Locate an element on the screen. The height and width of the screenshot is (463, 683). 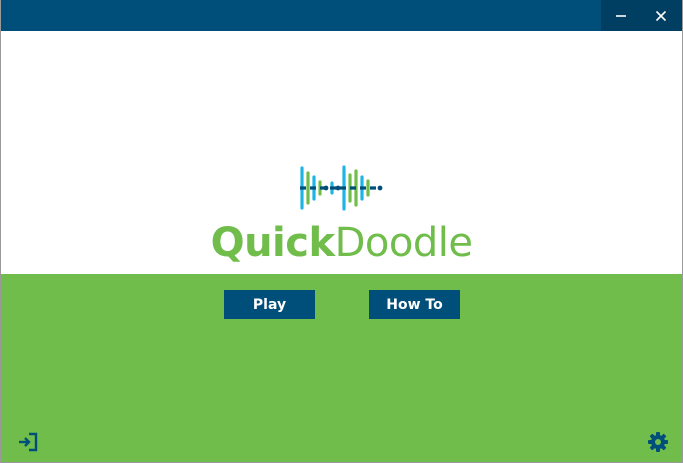
how-to-button: How To is located at coordinates (414, 304).